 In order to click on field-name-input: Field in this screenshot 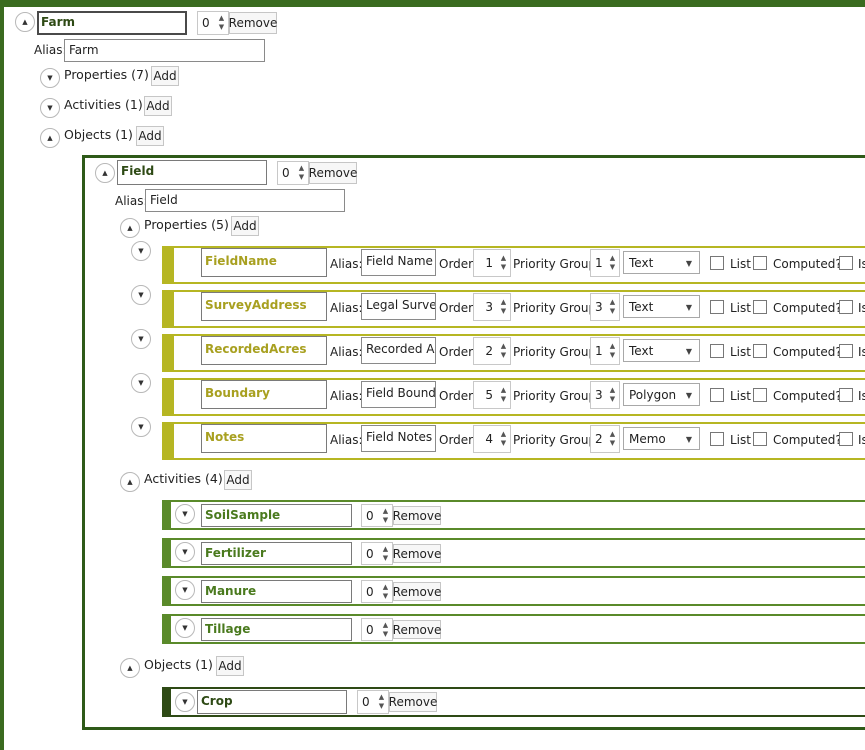, I will do `click(192, 172)`.